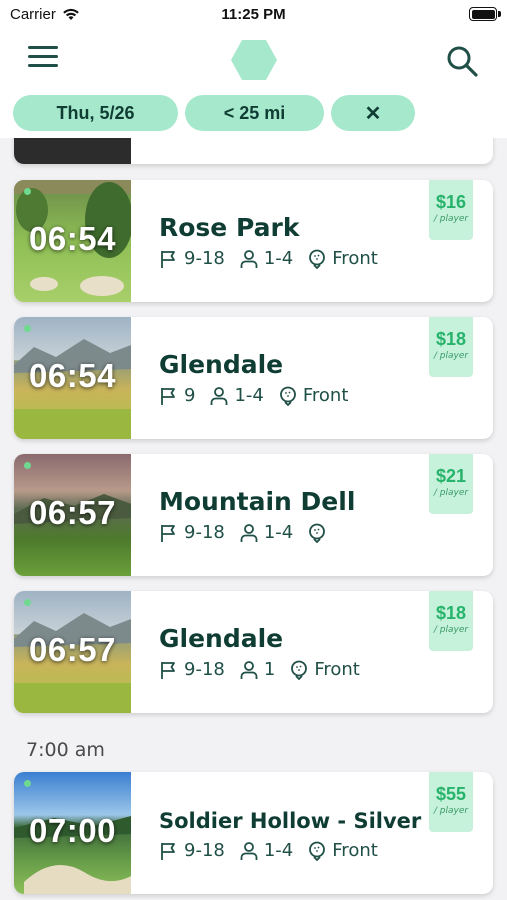 Image resolution: width=507 pixels, height=900 pixels. I want to click on tee-time-card: 06:57 Glendale 9-18 1 Front $18 / player, so click(253, 652).